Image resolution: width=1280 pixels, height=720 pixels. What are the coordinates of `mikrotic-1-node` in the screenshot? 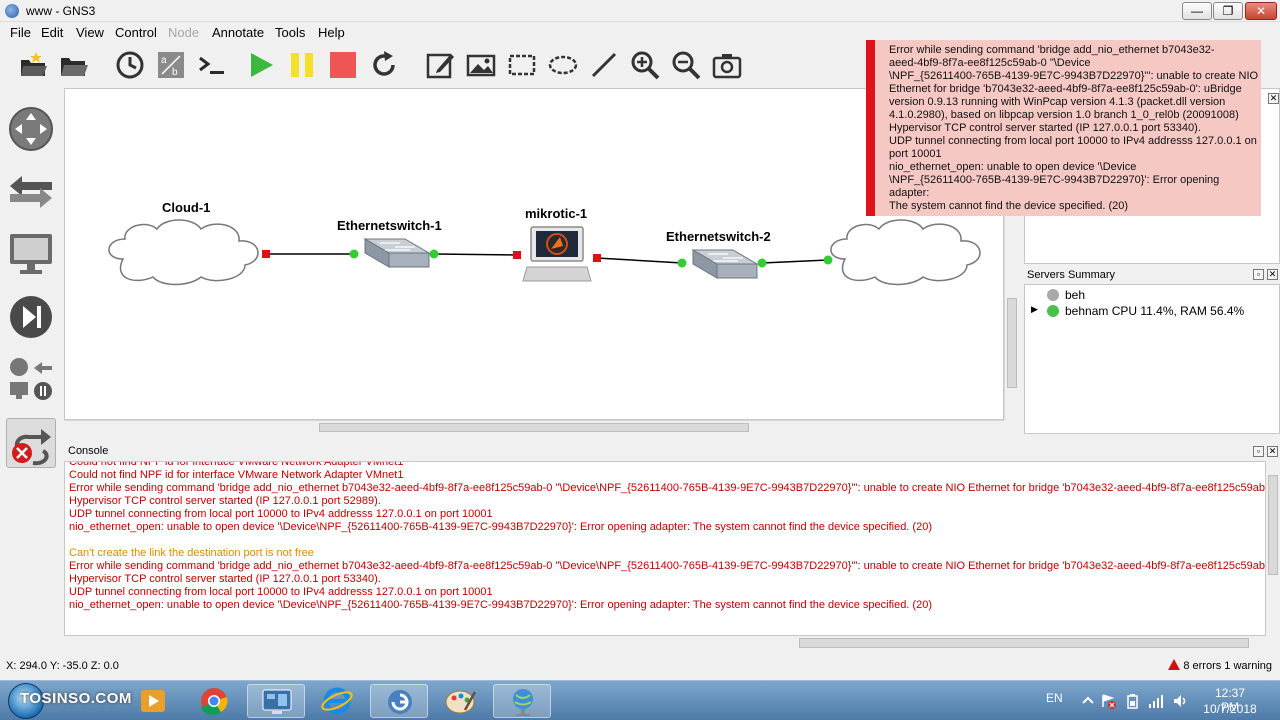 It's located at (557, 254).